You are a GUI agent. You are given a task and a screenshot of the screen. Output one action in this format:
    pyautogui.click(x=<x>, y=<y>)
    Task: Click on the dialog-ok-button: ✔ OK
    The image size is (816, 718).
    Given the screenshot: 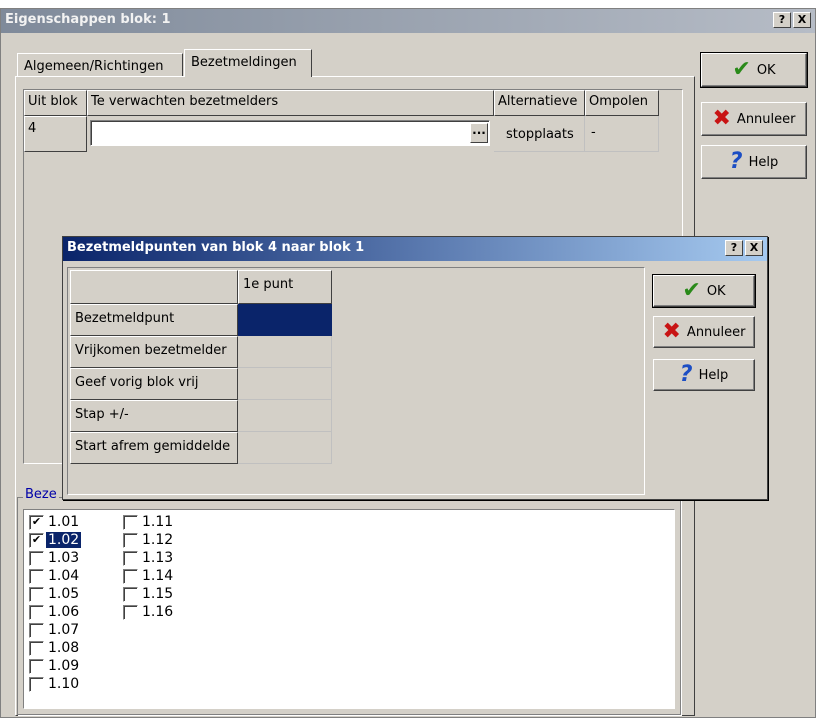 What is the action you would take?
    pyautogui.click(x=704, y=291)
    